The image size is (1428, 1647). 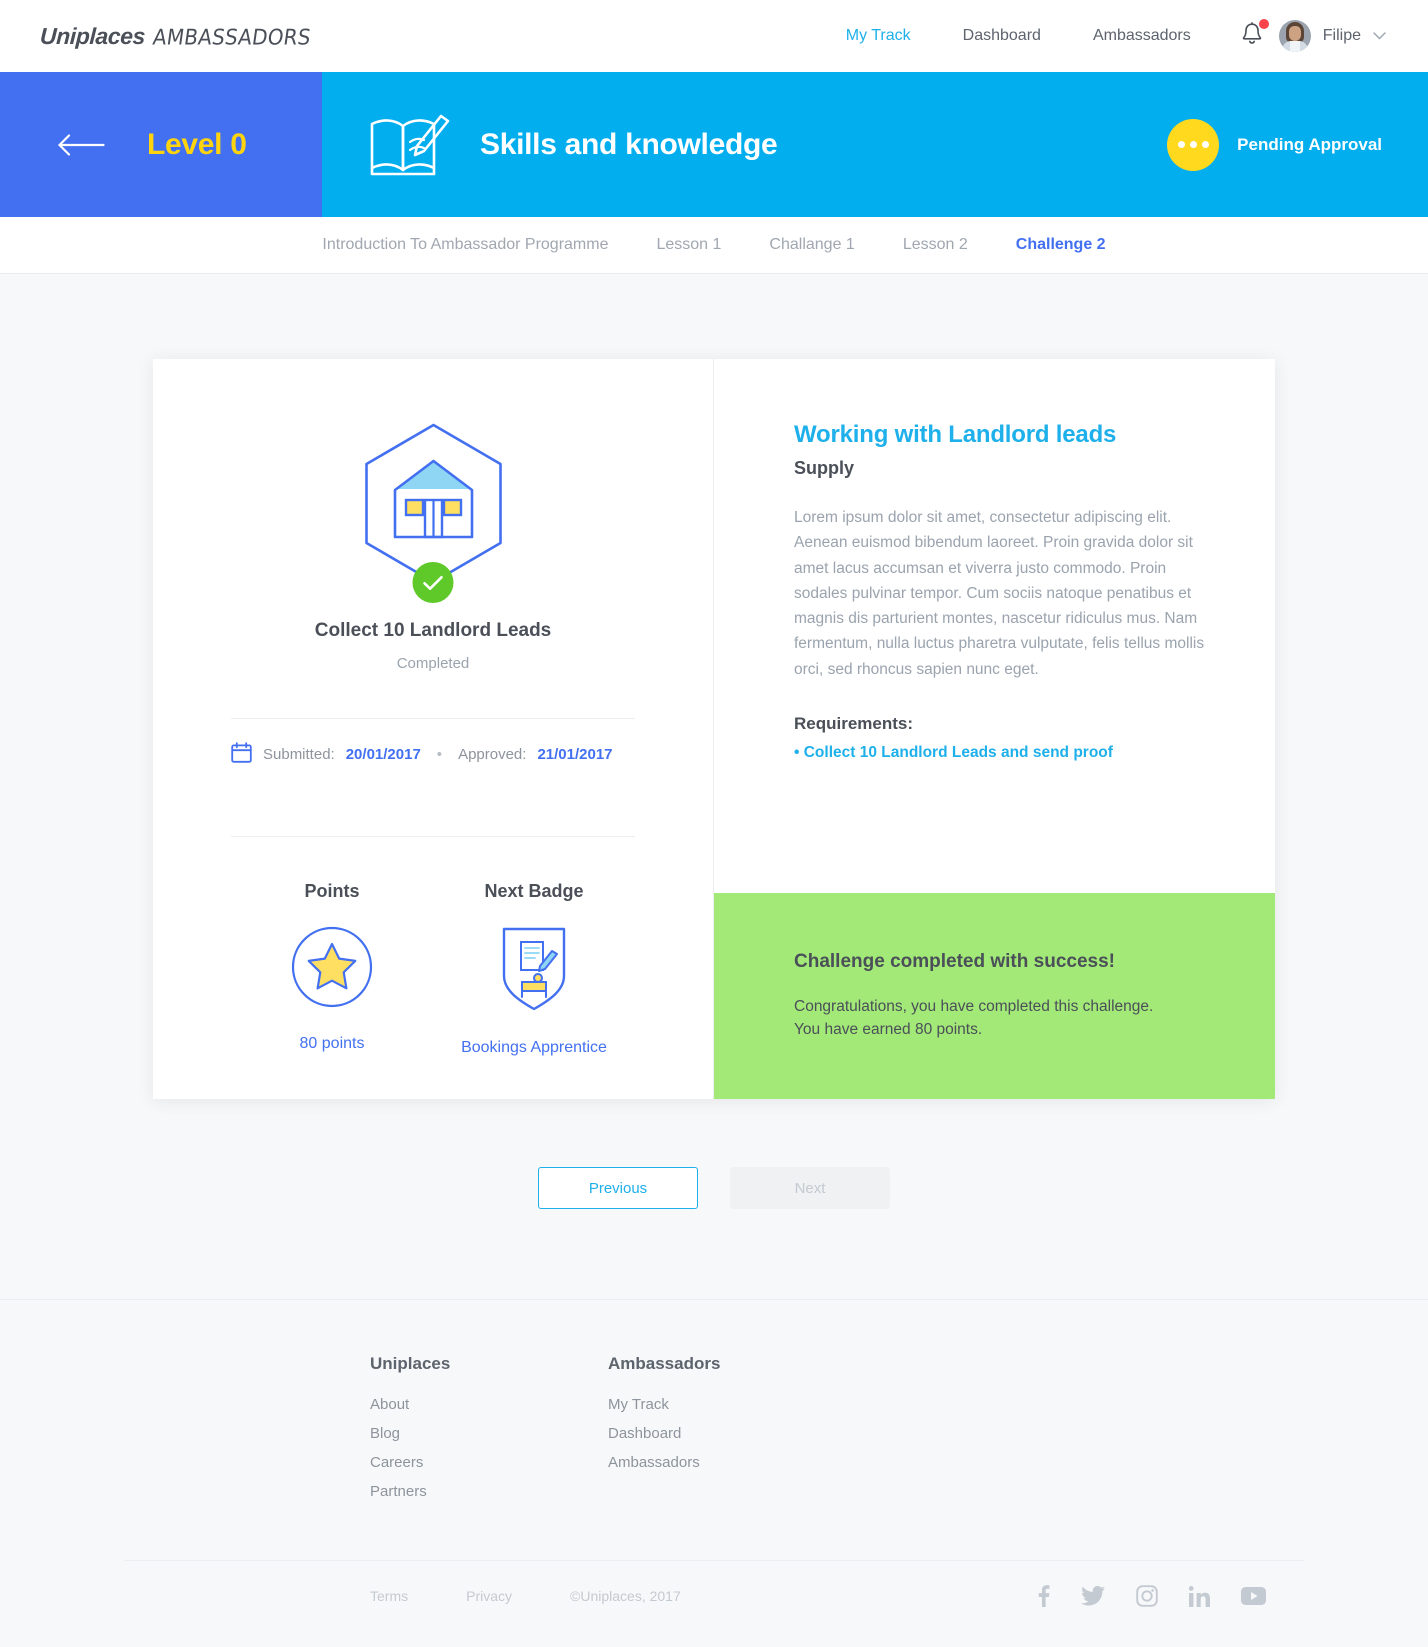 I want to click on stat-points: Points 80 points, so click(x=332, y=969).